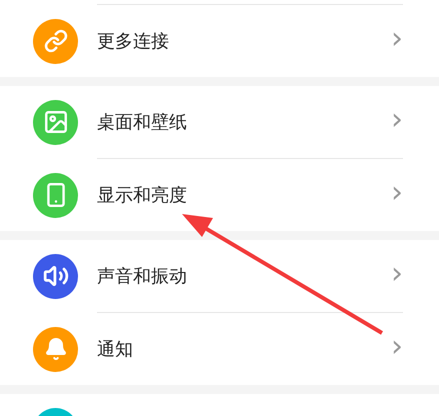  What do you see at coordinates (55, 276) in the screenshot?
I see `speaker-icon` at bounding box center [55, 276].